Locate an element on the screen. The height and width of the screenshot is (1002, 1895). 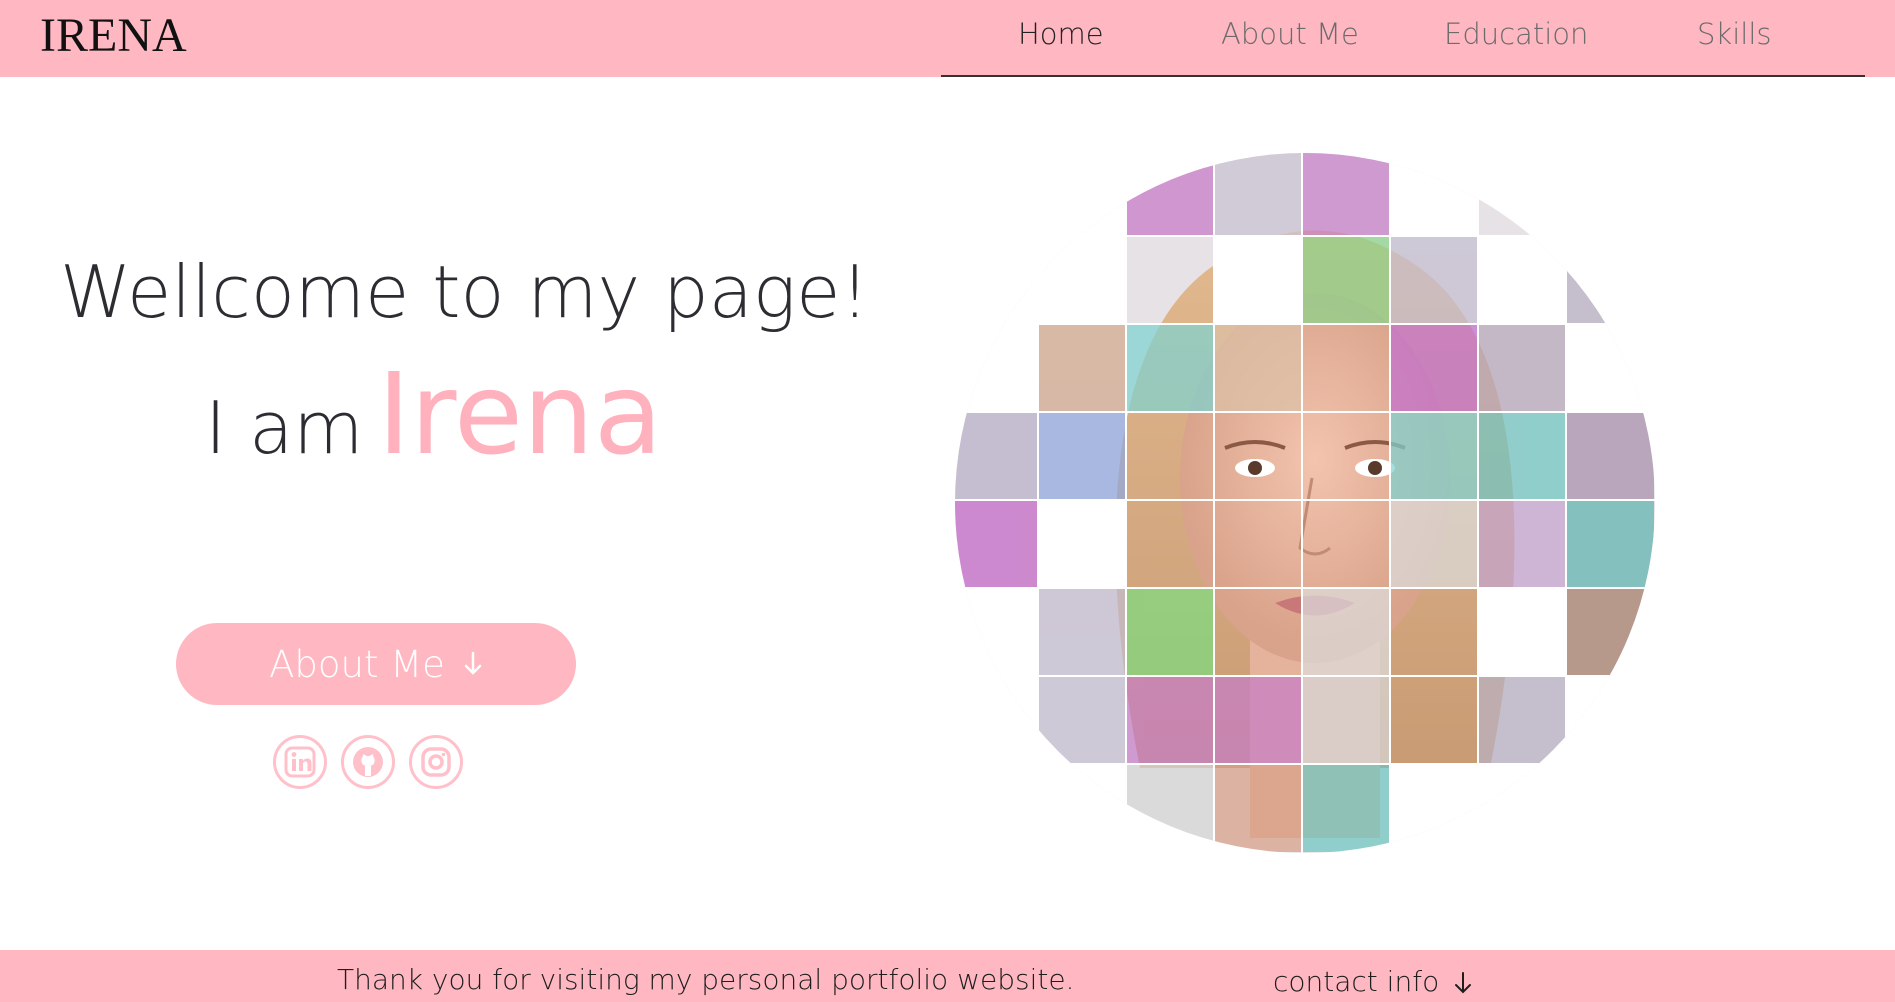
instagram-icon is located at coordinates (436, 762).